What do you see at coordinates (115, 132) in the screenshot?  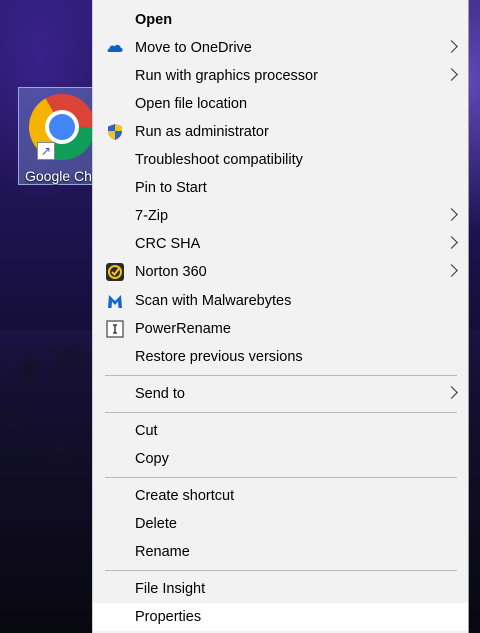 I see `uac-shield-icon` at bounding box center [115, 132].